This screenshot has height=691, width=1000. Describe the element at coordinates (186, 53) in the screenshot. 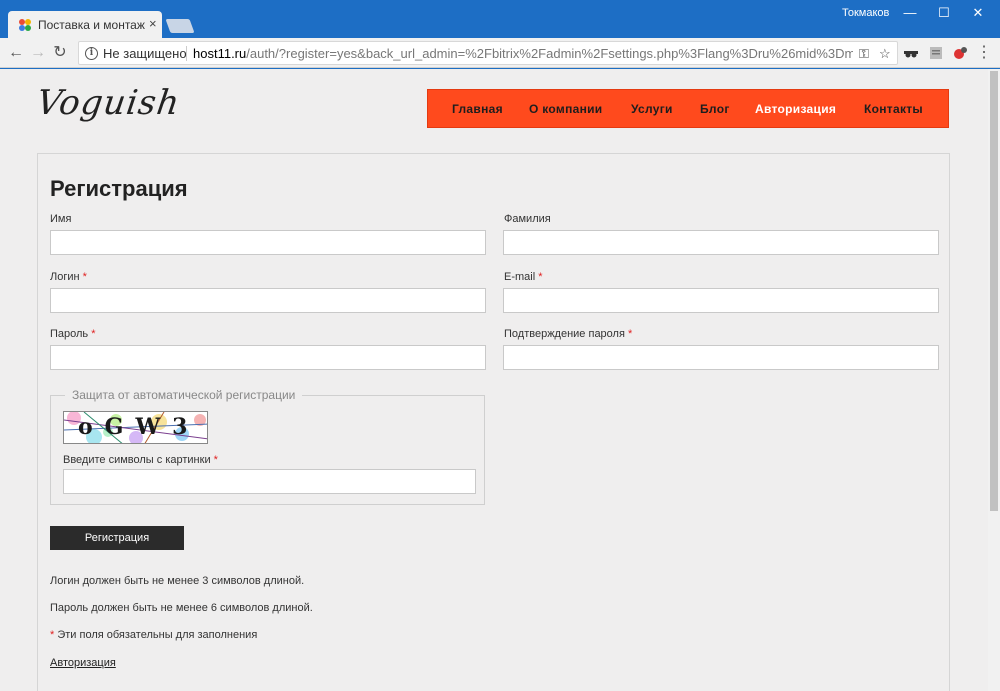

I see `divider` at that location.